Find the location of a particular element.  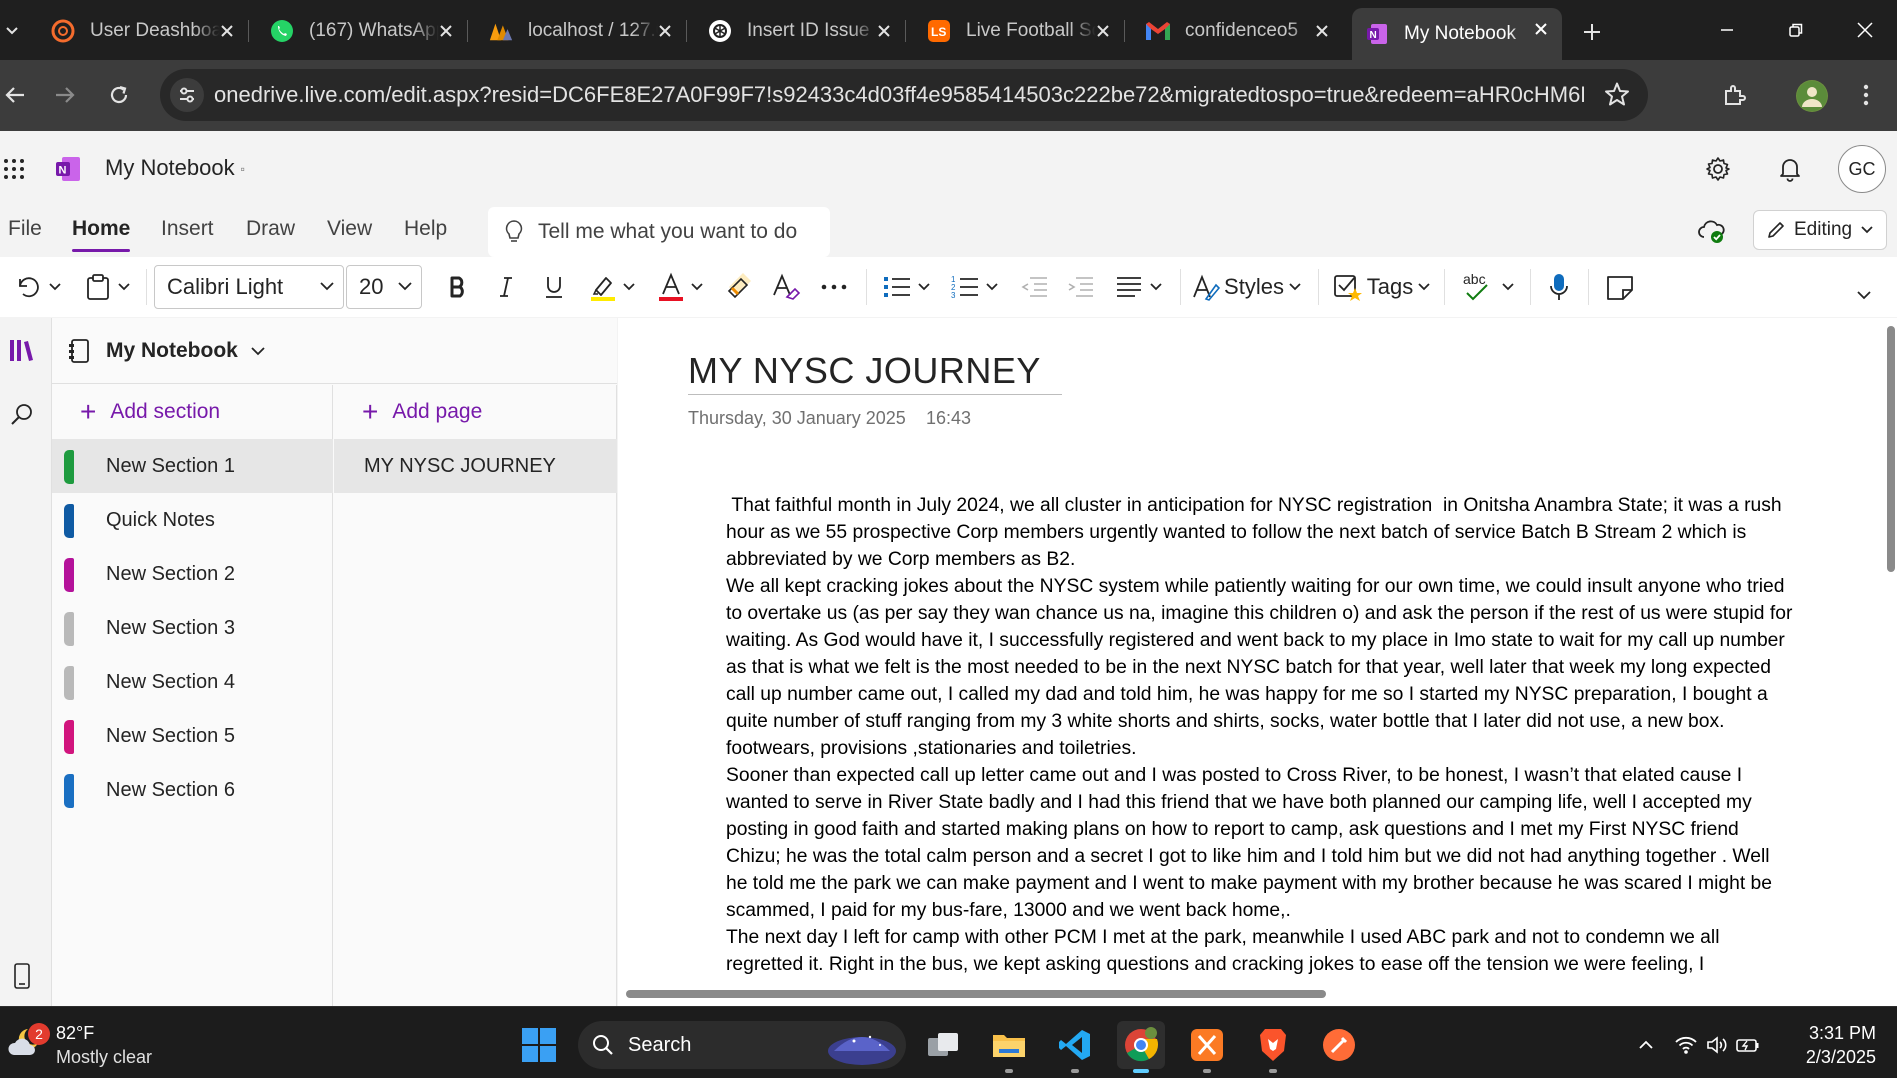

bullets-button is located at coordinates (907, 287).